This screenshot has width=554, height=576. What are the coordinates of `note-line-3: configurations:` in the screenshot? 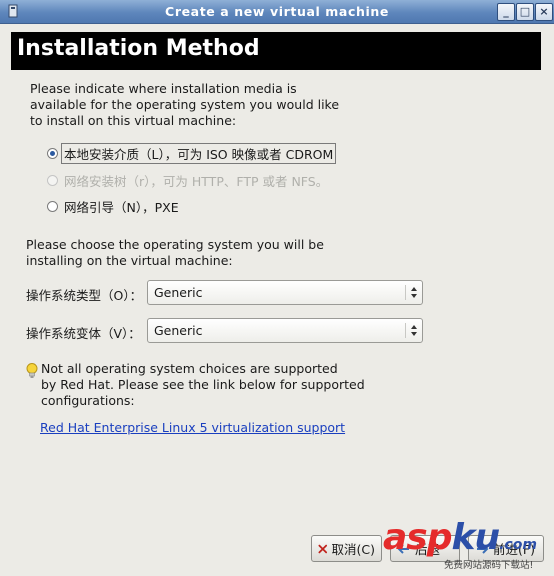 It's located at (88, 400).